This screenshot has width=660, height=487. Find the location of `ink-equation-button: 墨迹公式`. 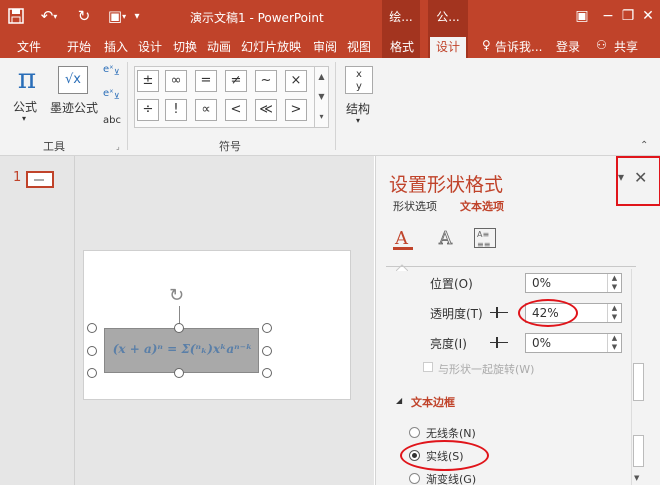

ink-equation-button: 墨迹公式 is located at coordinates (74, 107).